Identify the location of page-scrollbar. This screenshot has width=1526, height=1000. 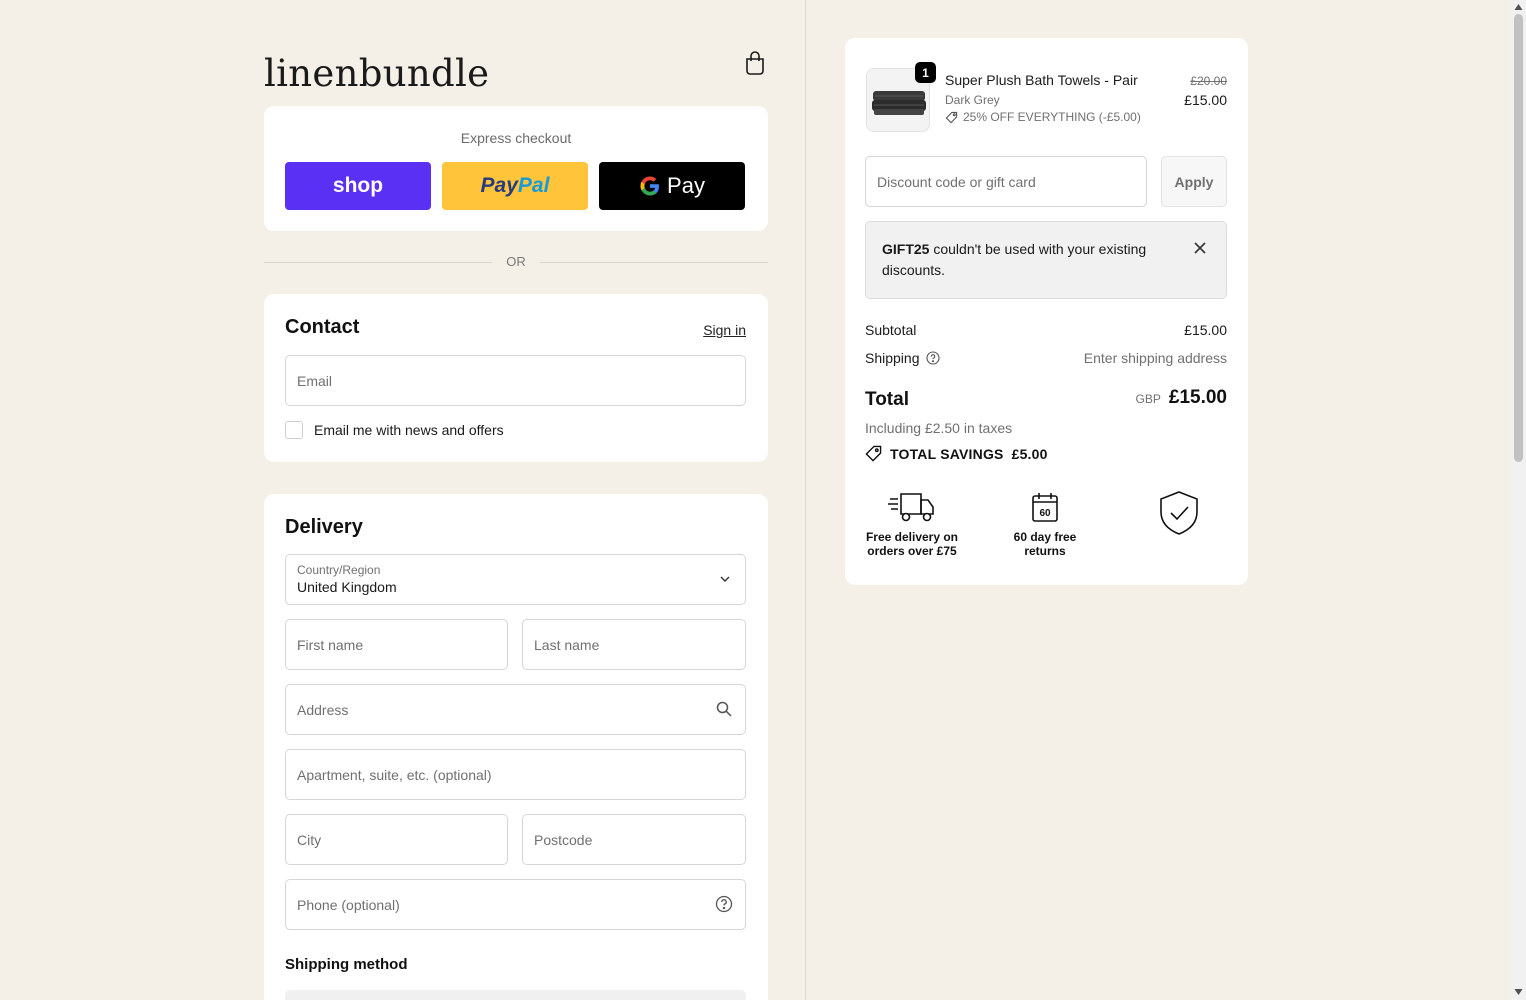
(1518, 500).